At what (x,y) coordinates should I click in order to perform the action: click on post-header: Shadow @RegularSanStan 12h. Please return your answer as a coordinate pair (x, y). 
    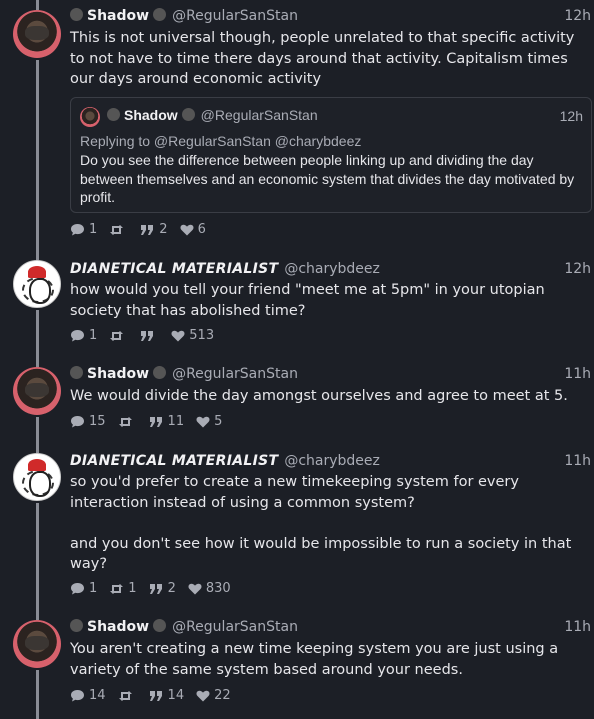
    Looking at the image, I should click on (332, 18).